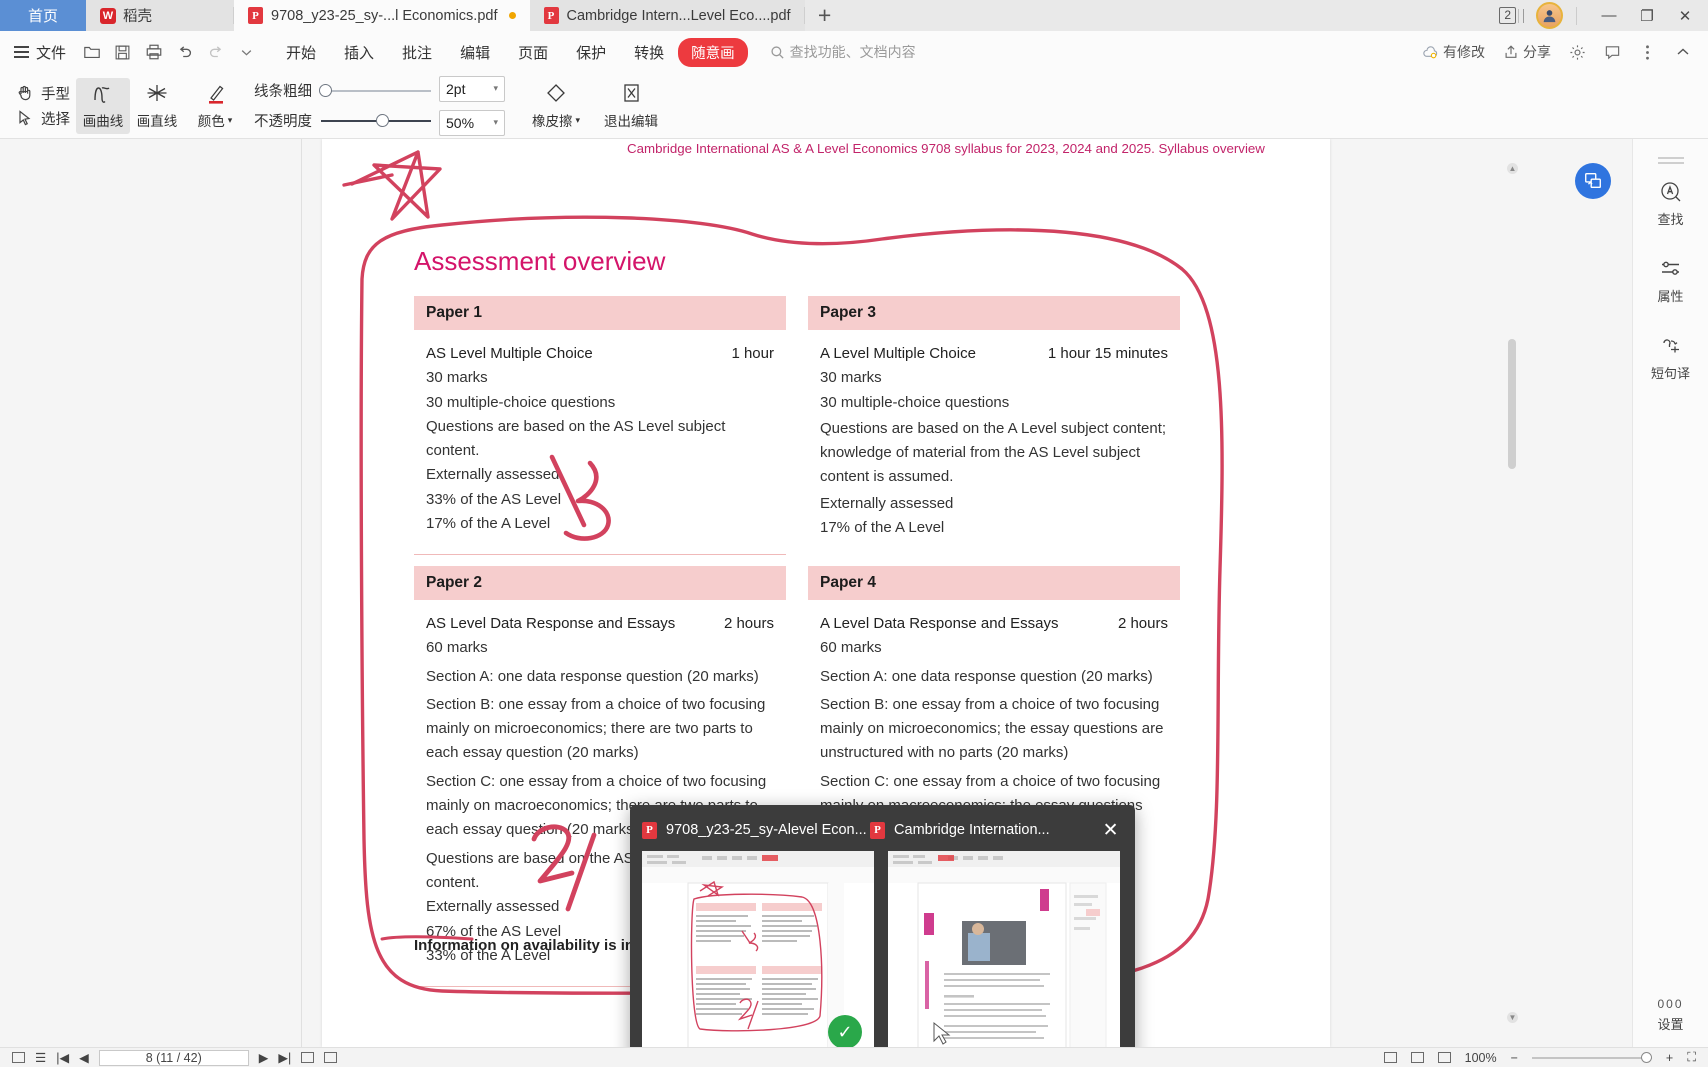  I want to click on menu-protect: 保护, so click(591, 52).